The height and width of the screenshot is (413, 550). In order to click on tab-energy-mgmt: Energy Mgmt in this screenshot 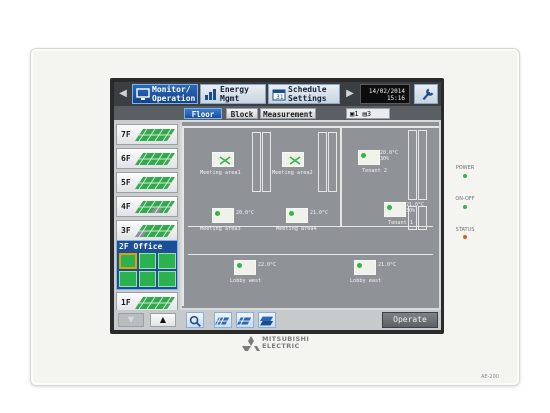, I will do `click(233, 94)`.